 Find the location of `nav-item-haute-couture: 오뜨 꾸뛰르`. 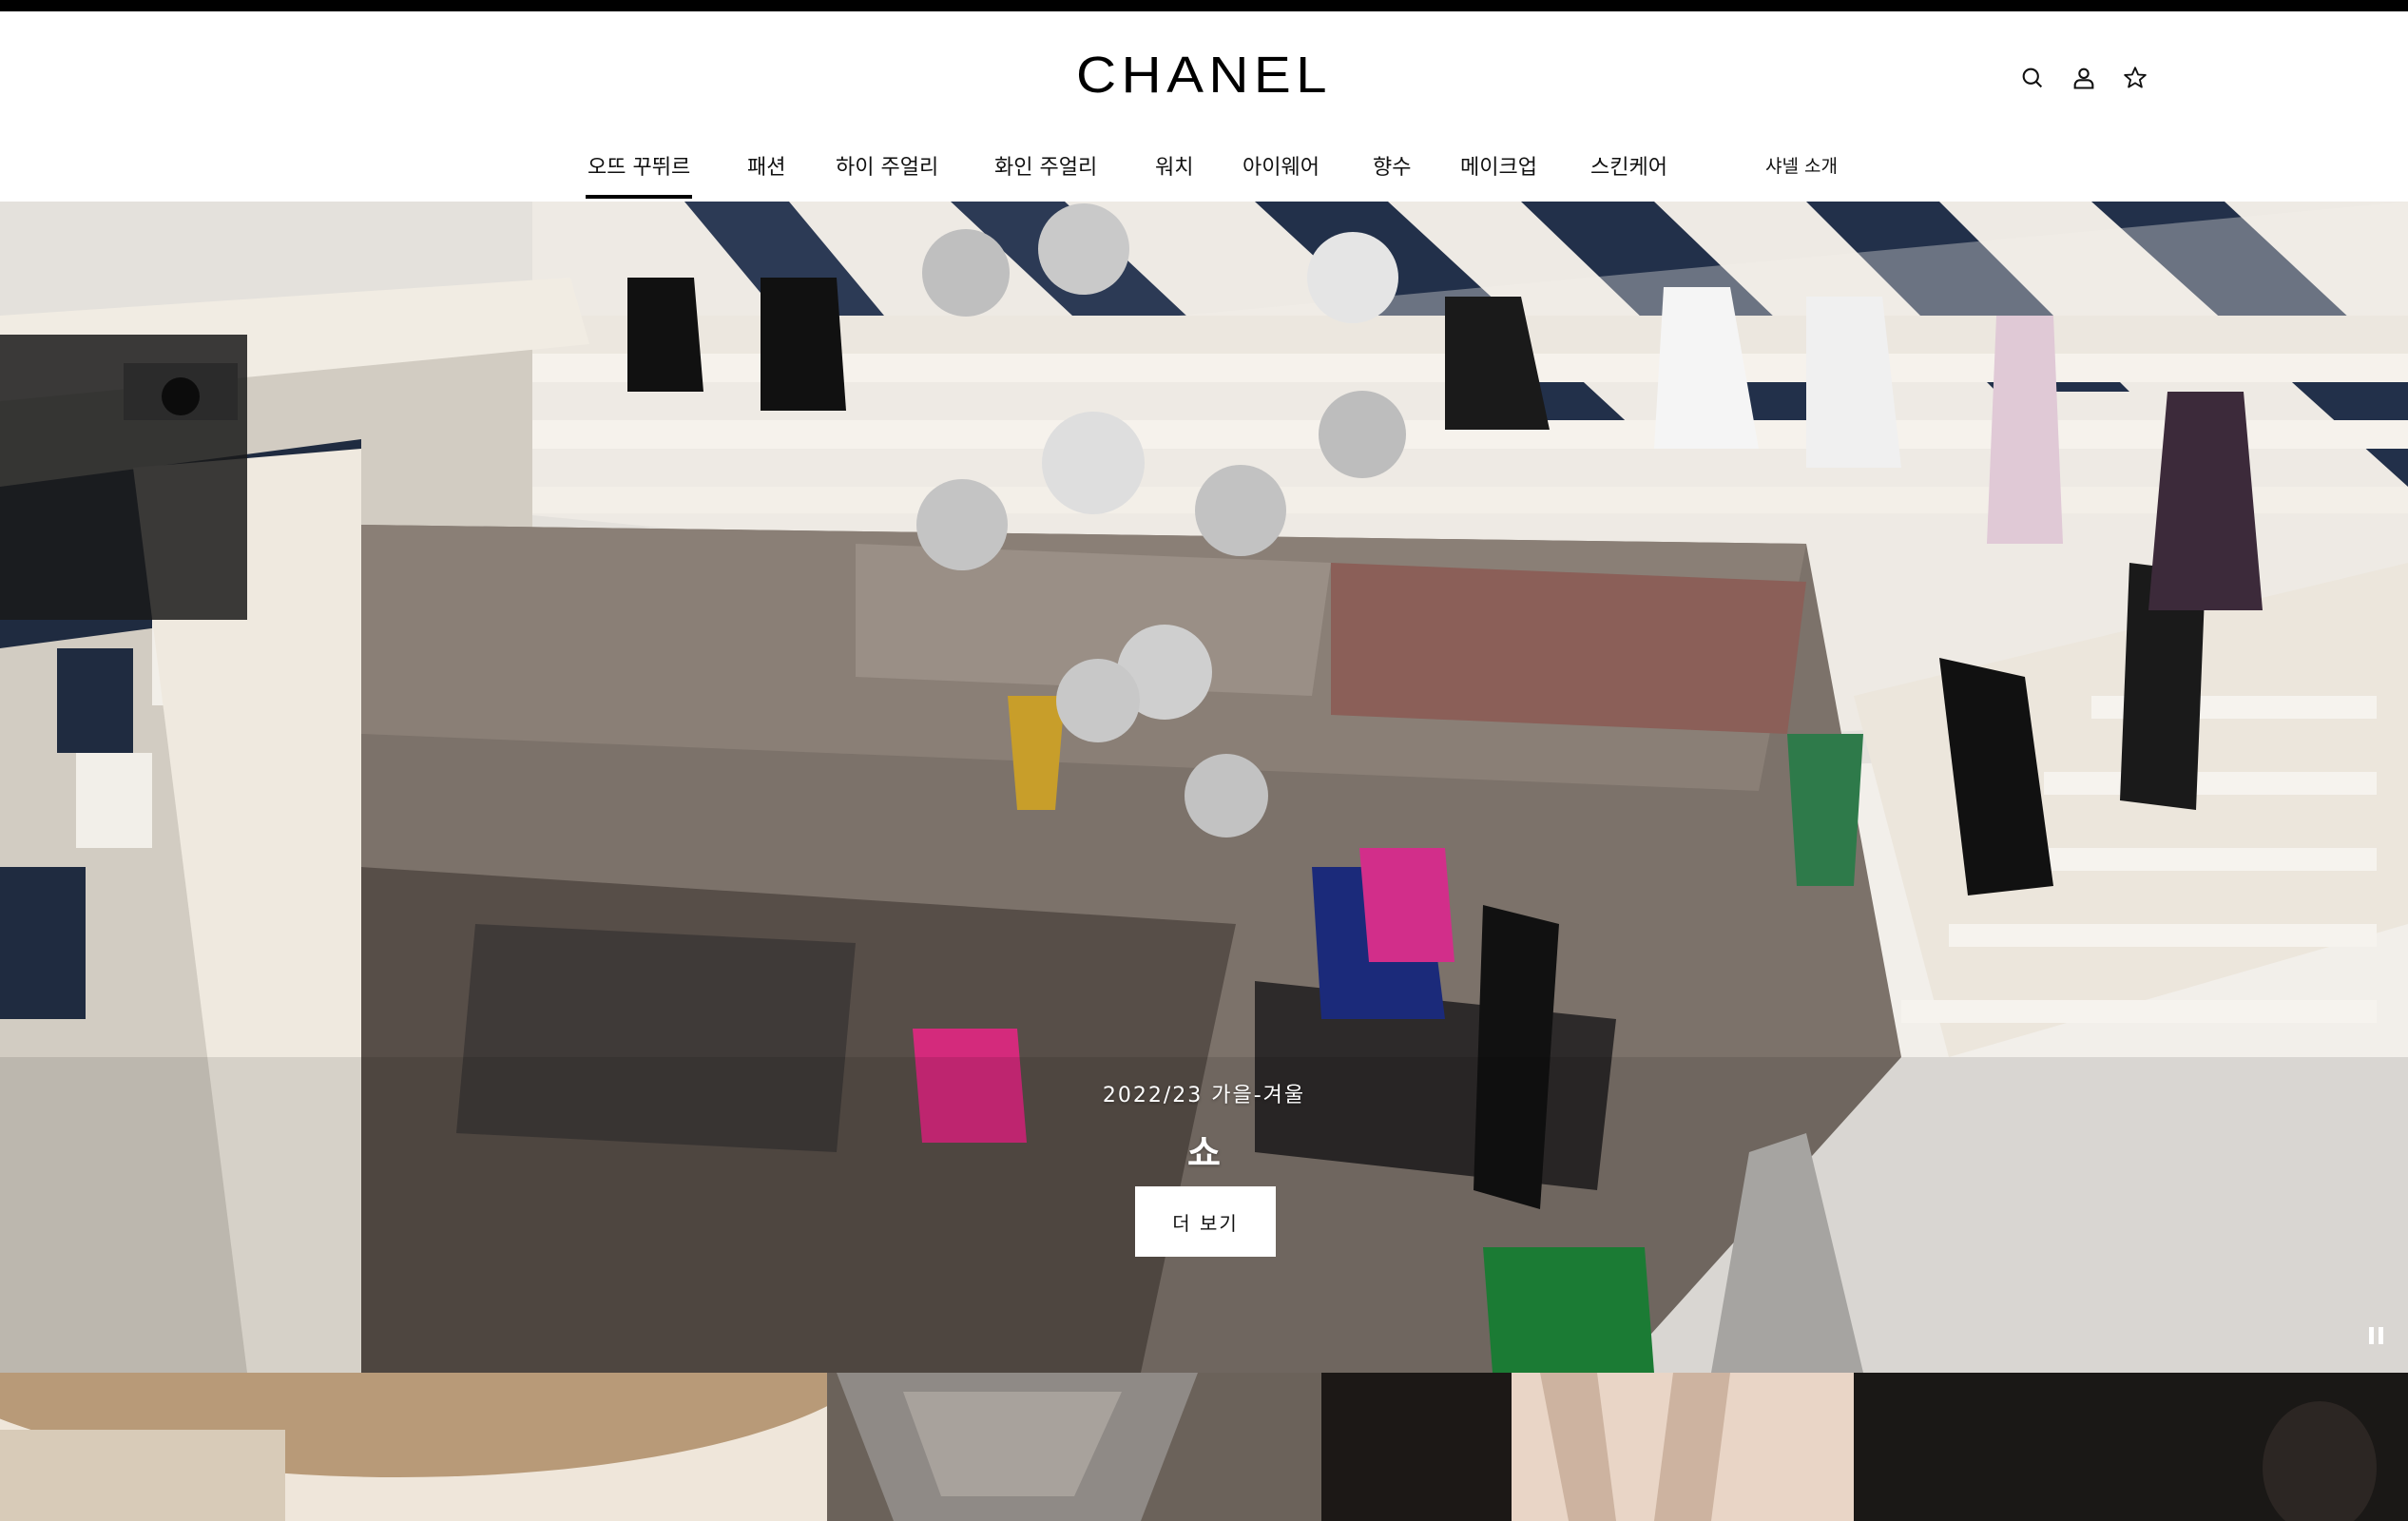

nav-item-haute-couture: 오뜨 꾸뛰르 is located at coordinates (639, 174).